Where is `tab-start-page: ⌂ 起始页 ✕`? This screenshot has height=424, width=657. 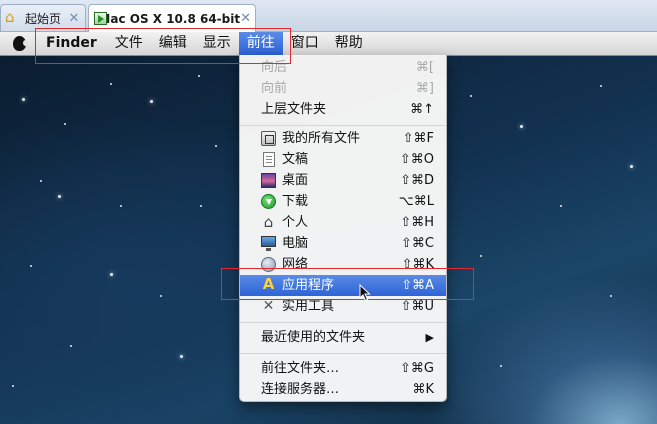 tab-start-page: ⌂ 起始页 ✕ is located at coordinates (43, 17).